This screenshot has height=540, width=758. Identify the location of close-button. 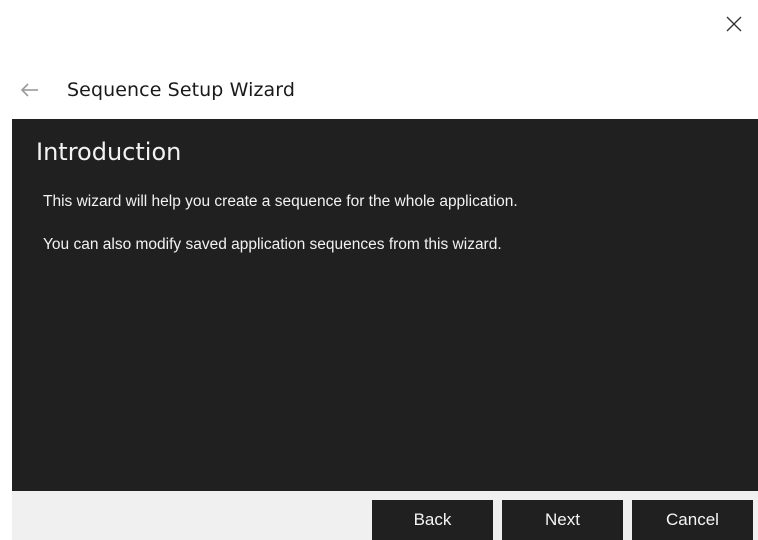
(734, 24).